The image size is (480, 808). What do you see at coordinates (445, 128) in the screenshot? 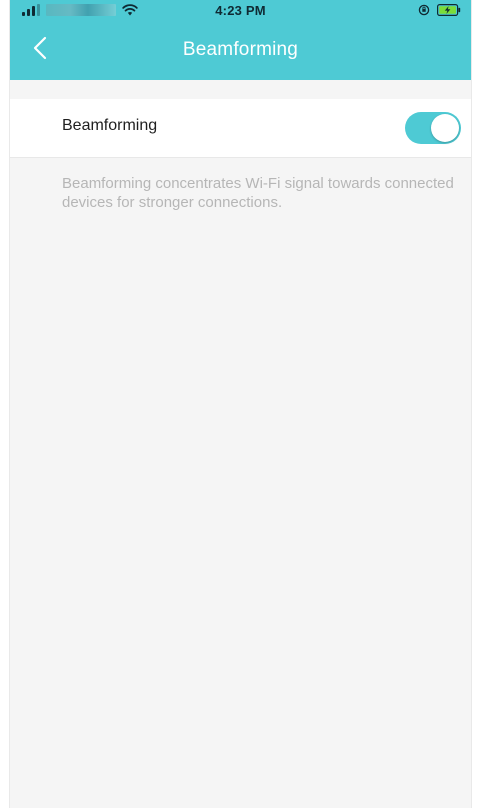
I see `toggle-knob` at bounding box center [445, 128].